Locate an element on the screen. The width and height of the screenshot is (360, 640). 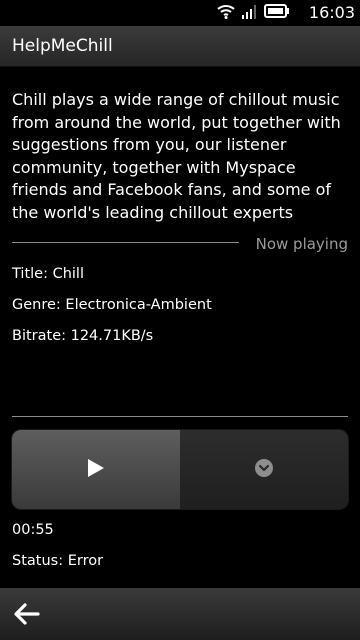
back-arrow-icon is located at coordinates (27, 617).